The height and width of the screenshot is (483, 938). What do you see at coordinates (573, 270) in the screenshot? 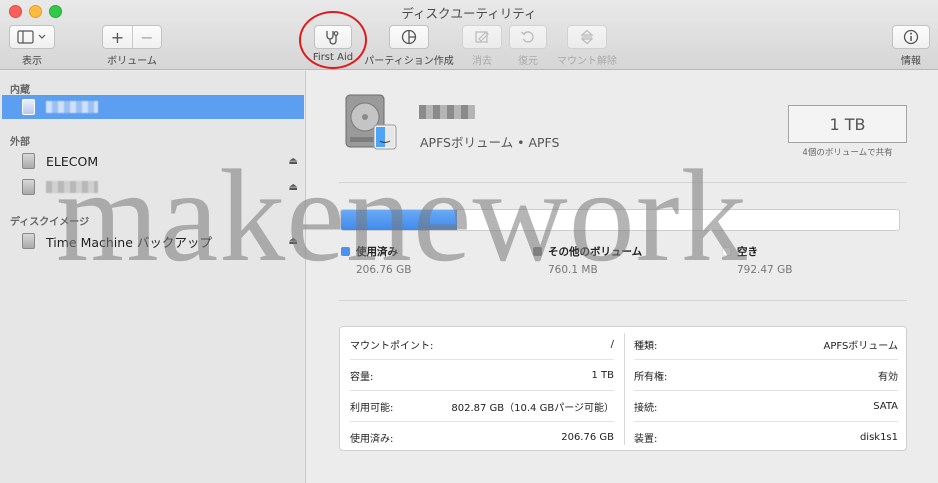
I see `legend-value-other: 760.1 MB` at bounding box center [573, 270].